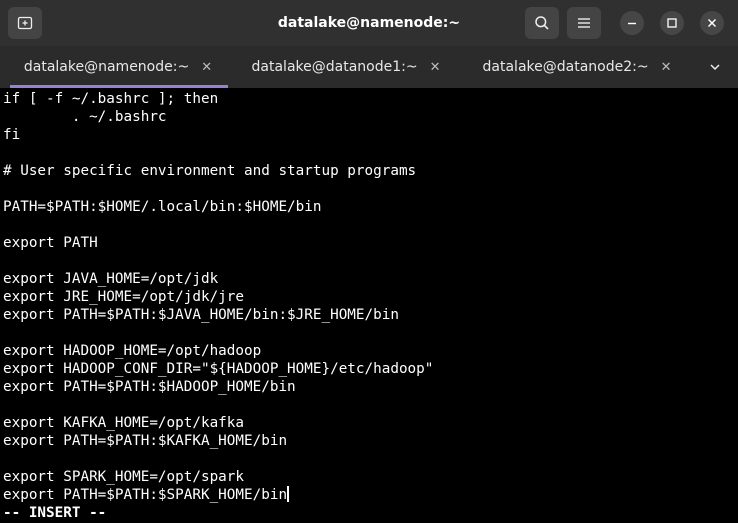 The height and width of the screenshot is (523, 738). I want to click on terminal-line: export PATH=$PATH:$KAFKA_HOME/bin, so click(145, 441).